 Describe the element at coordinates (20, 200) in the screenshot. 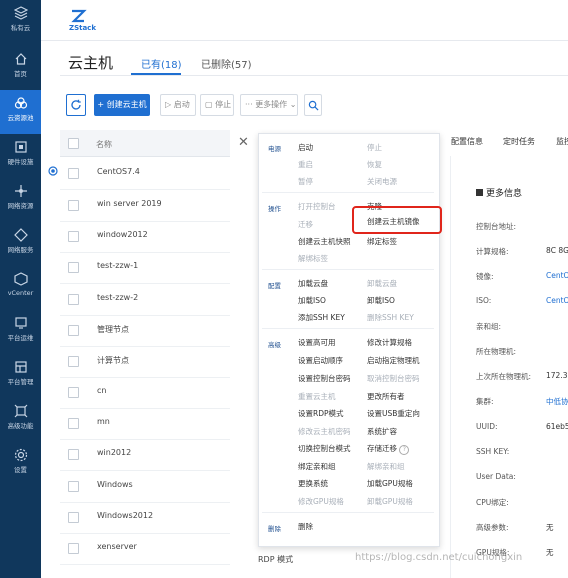

I see `sidebar-item-network-resource: 网络资源` at that location.